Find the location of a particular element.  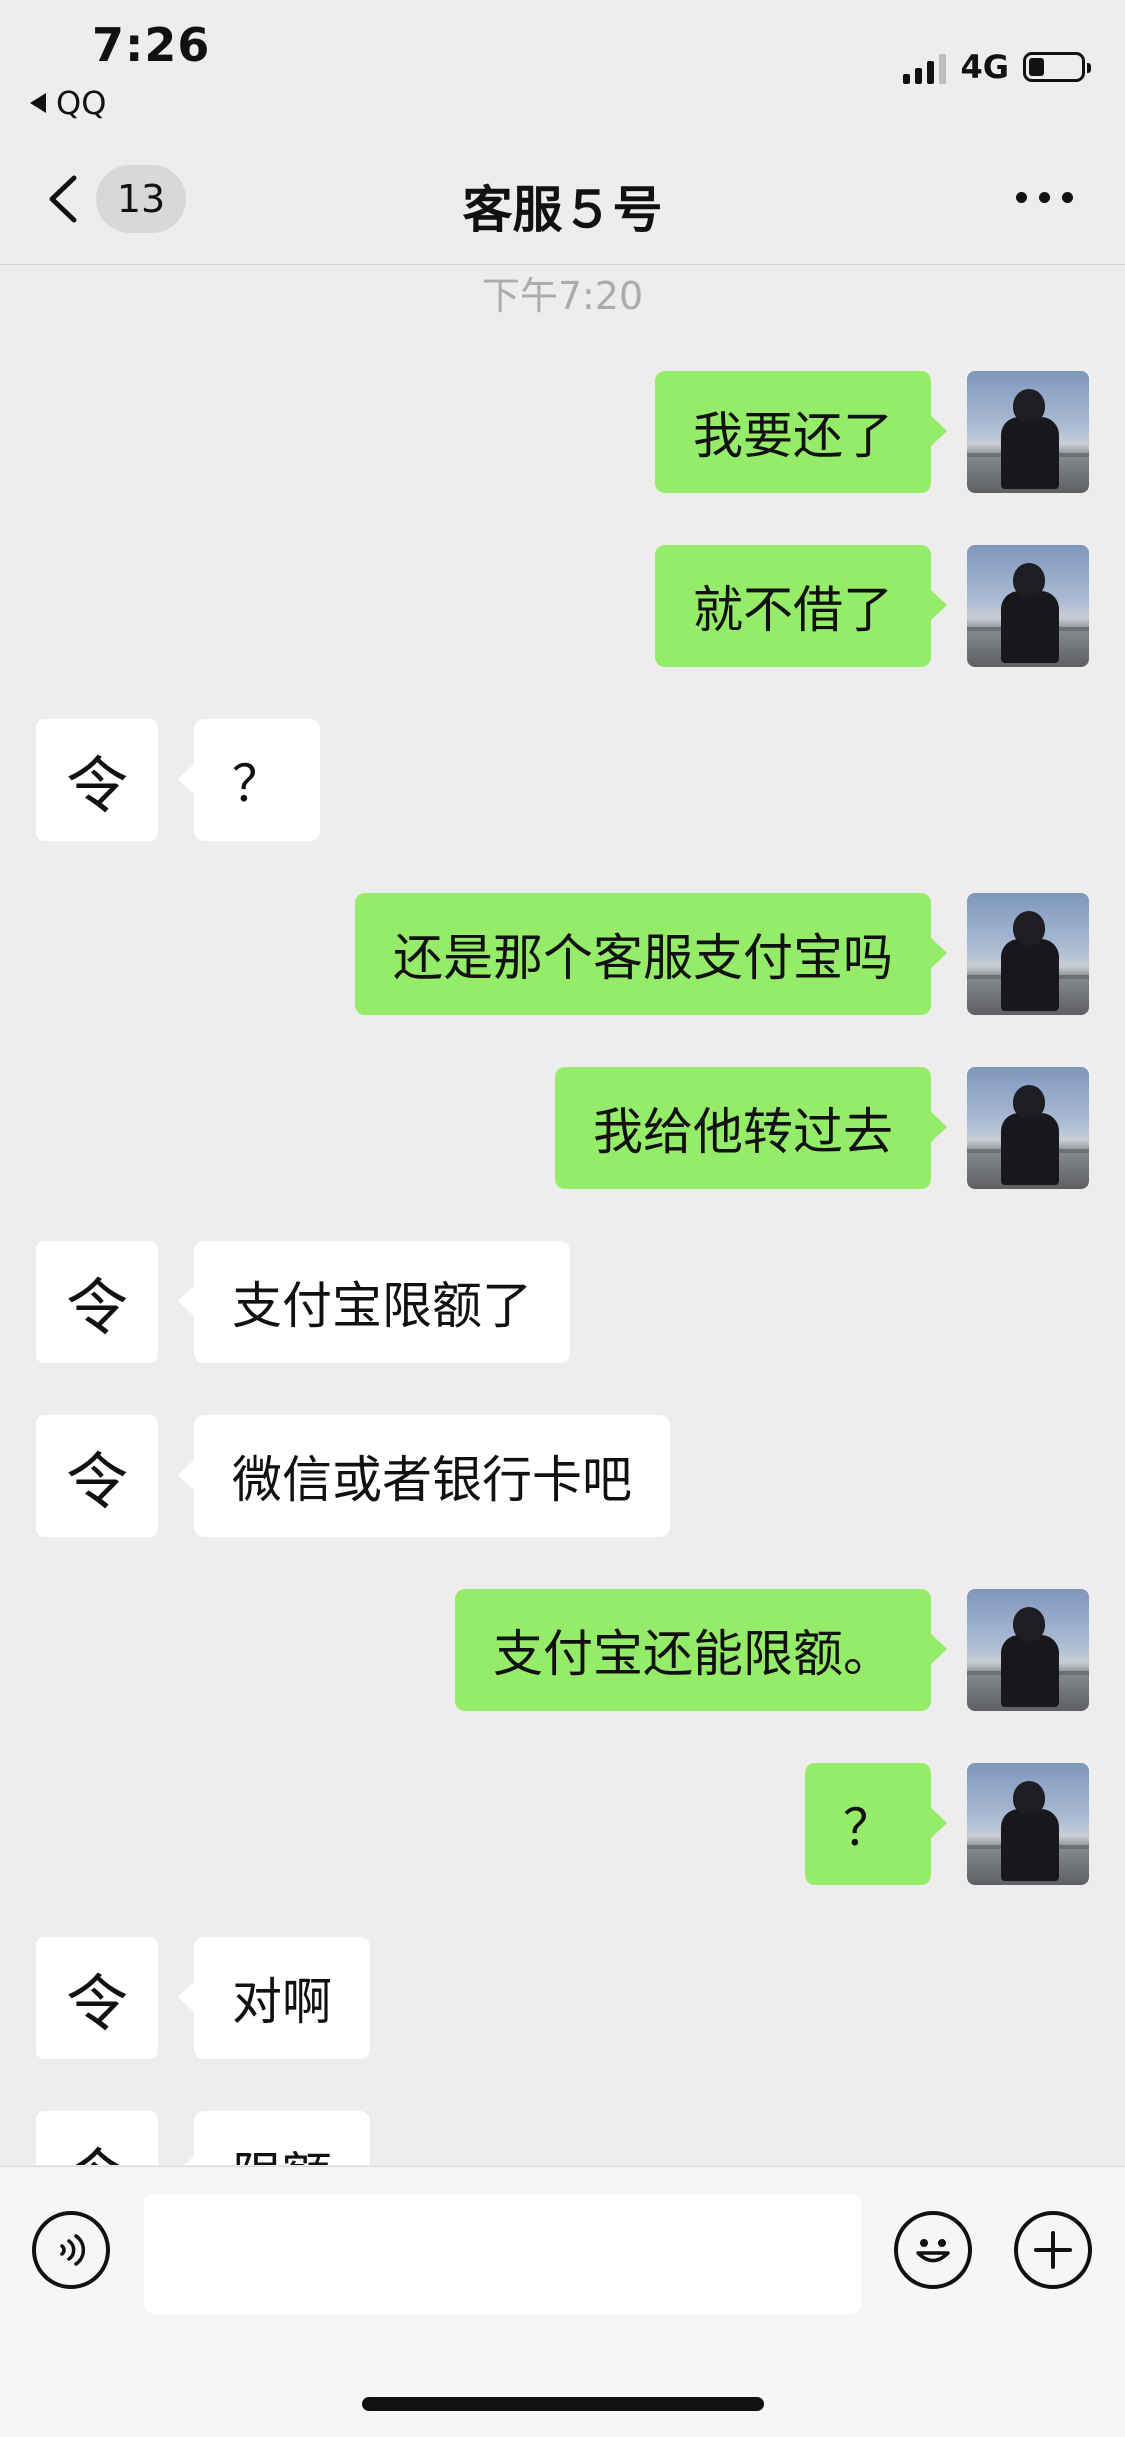

message-row: 我给他转过去 is located at coordinates (562, 1129).